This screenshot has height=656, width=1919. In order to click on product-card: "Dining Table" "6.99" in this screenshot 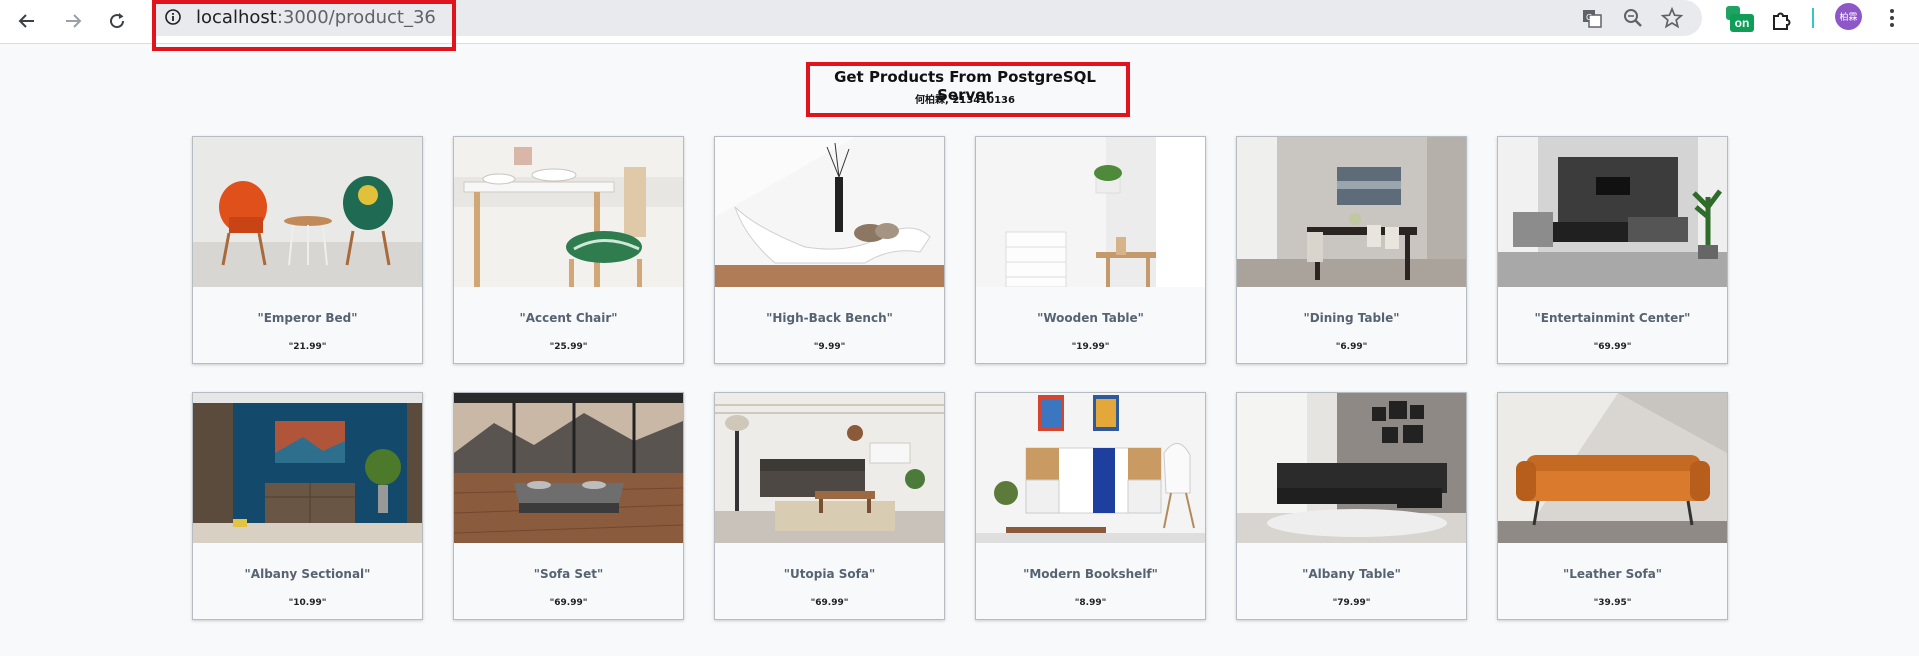, I will do `click(1351, 250)`.